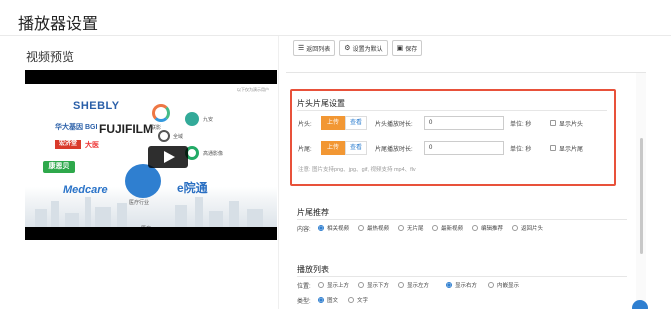  What do you see at coordinates (143, 181) in the screenshot?
I see `medical-icon` at bounding box center [143, 181].